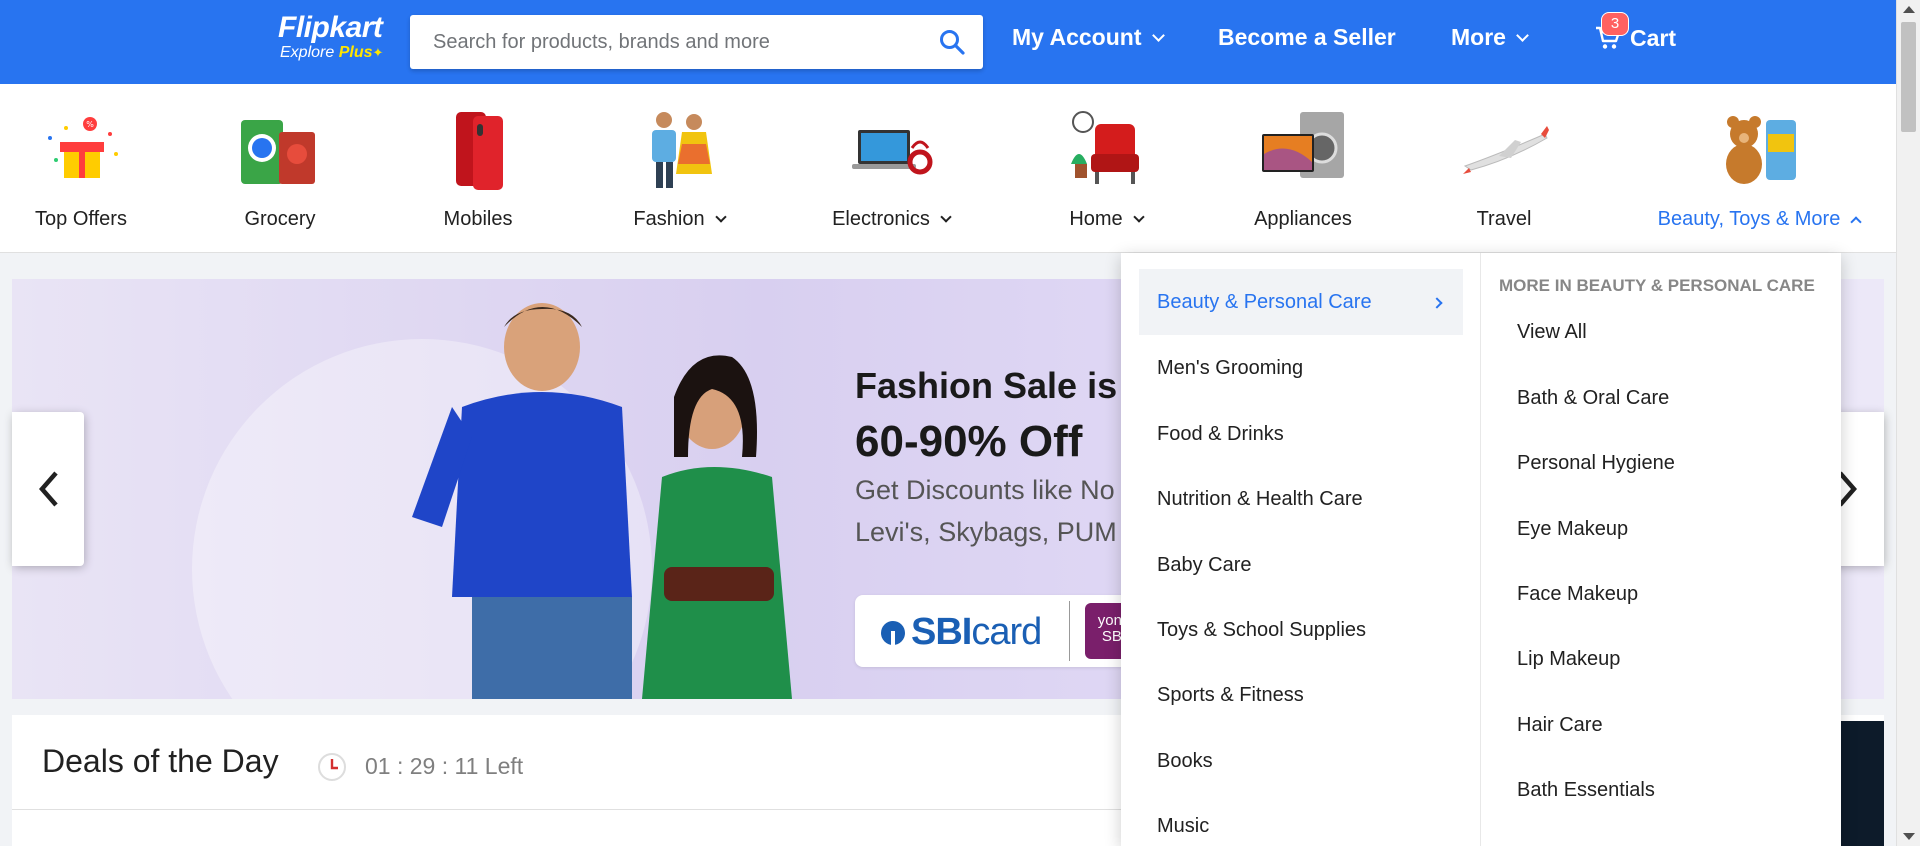 Image resolution: width=1920 pixels, height=846 pixels. What do you see at coordinates (1596, 463) in the screenshot?
I see `subcategory-personal-hygiene: Personal Hygiene` at bounding box center [1596, 463].